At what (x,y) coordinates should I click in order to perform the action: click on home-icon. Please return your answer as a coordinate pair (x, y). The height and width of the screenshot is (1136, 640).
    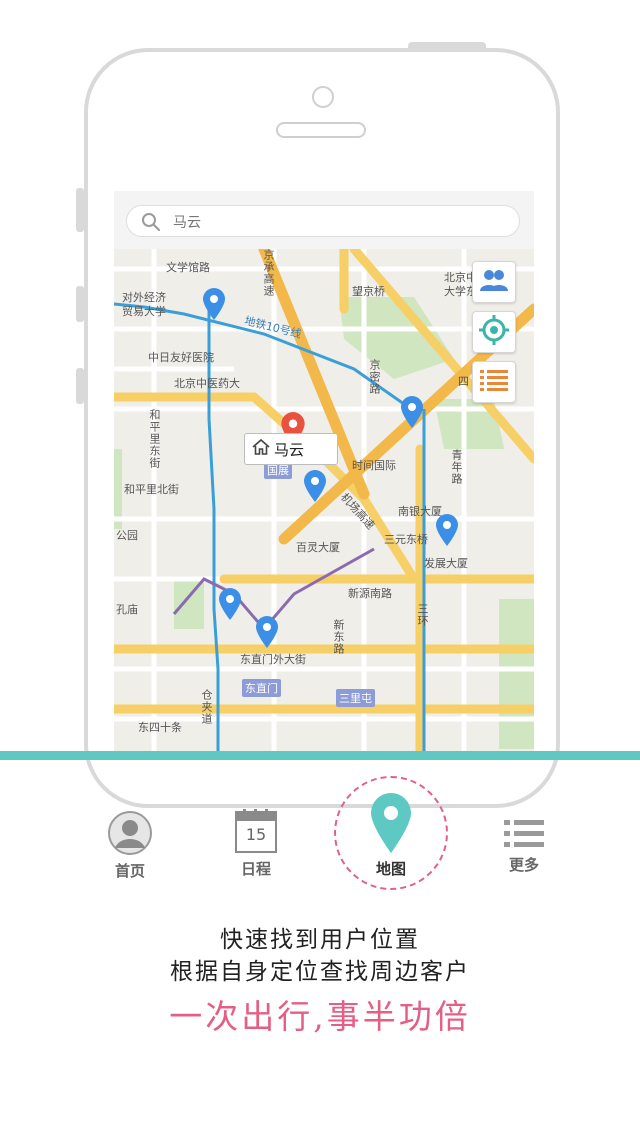
    Looking at the image, I should click on (261, 449).